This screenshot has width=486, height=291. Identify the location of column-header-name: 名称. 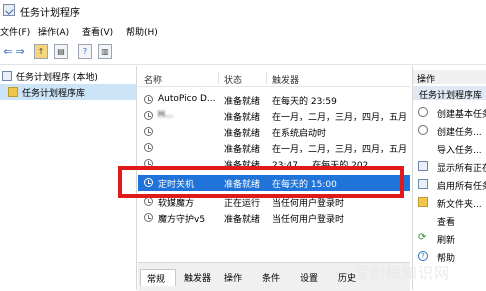
(153, 79).